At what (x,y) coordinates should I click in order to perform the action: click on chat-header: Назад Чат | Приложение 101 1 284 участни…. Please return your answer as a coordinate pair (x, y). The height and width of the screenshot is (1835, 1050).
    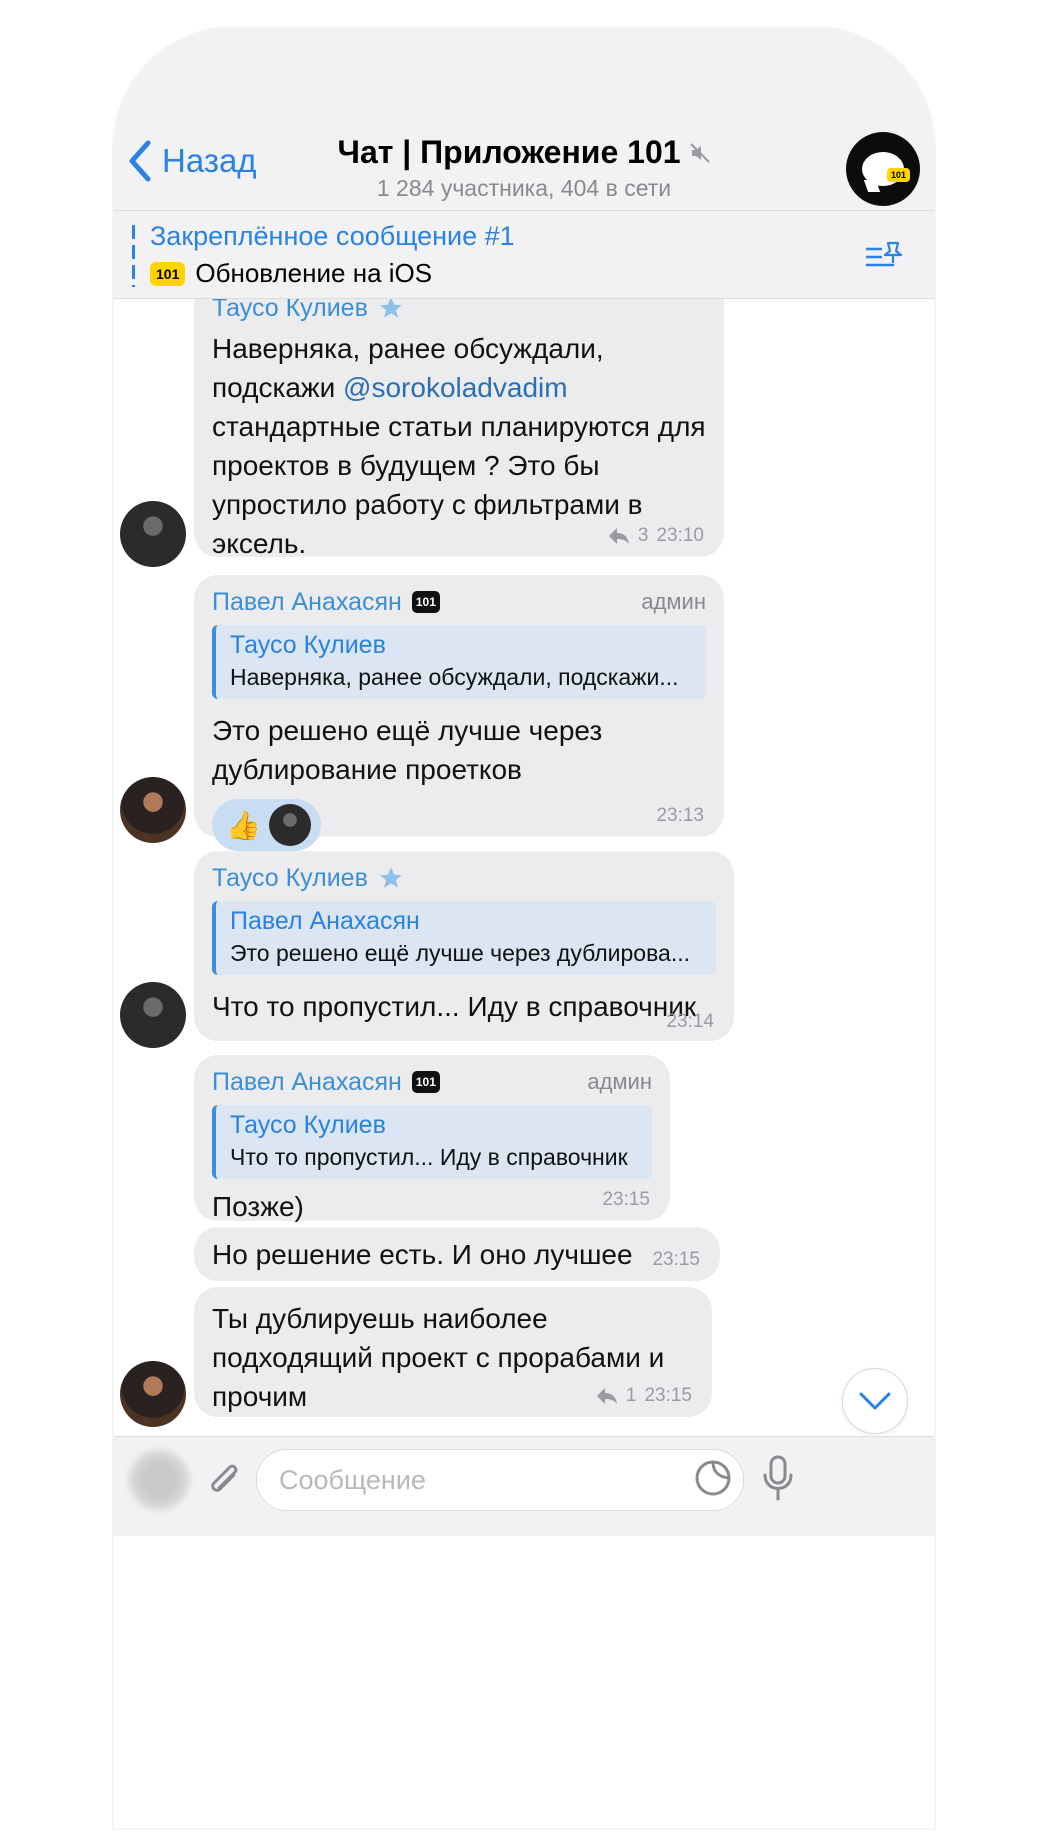
    Looking at the image, I should click on (524, 119).